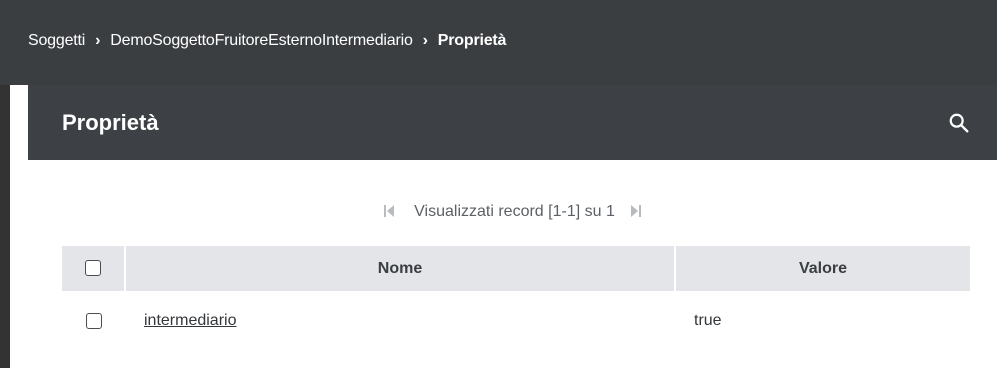 The height and width of the screenshot is (368, 997). Describe the element at coordinates (708, 320) in the screenshot. I see `valore-cell: true` at that location.